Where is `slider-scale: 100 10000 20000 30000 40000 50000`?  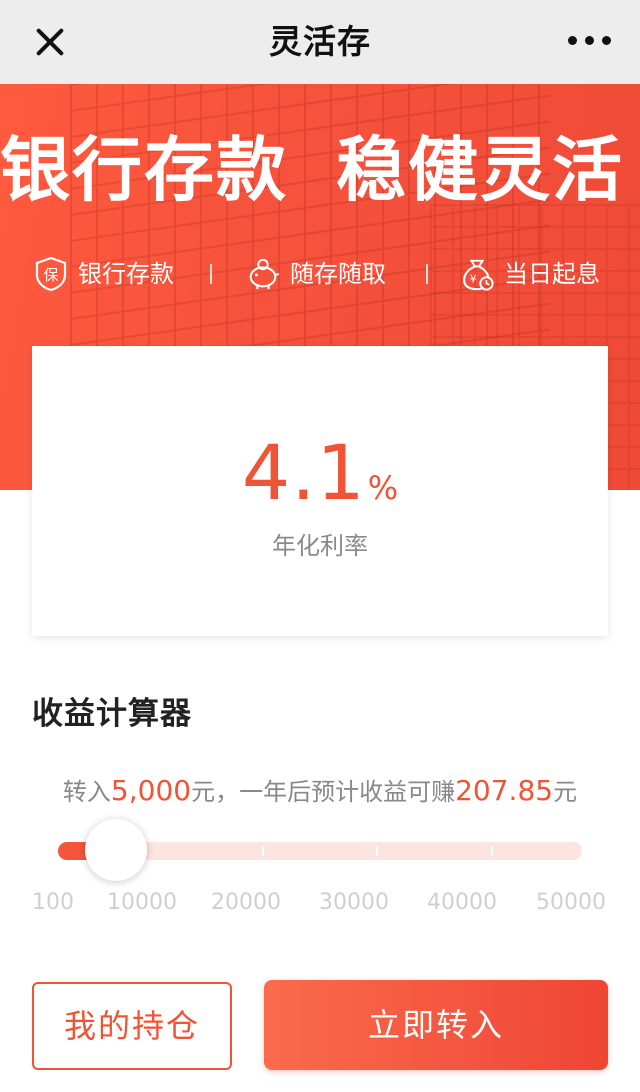 slider-scale: 100 10000 20000 30000 40000 50000 is located at coordinates (320, 905).